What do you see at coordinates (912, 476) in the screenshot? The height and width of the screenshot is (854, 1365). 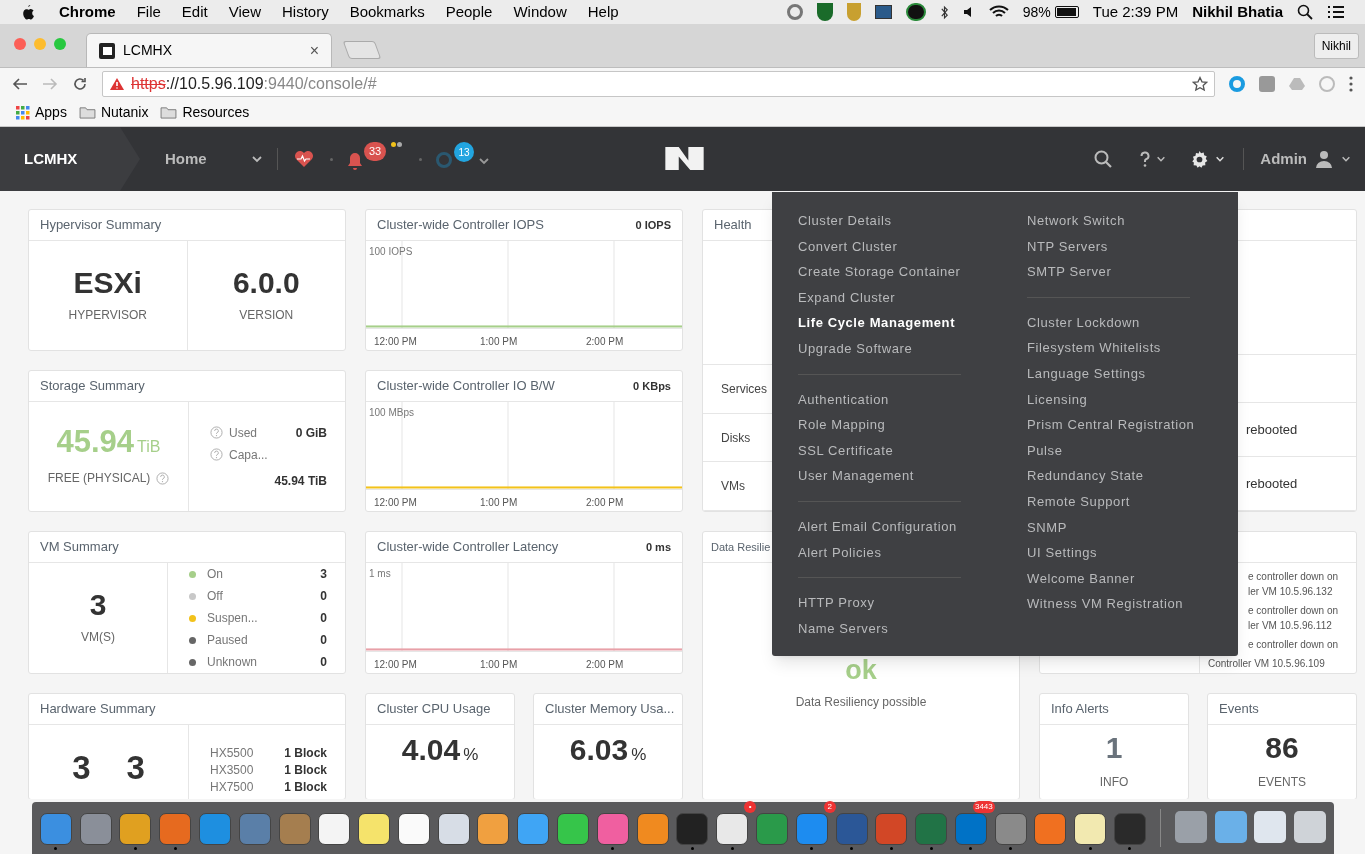 I see `menu-item: User Management` at bounding box center [912, 476].